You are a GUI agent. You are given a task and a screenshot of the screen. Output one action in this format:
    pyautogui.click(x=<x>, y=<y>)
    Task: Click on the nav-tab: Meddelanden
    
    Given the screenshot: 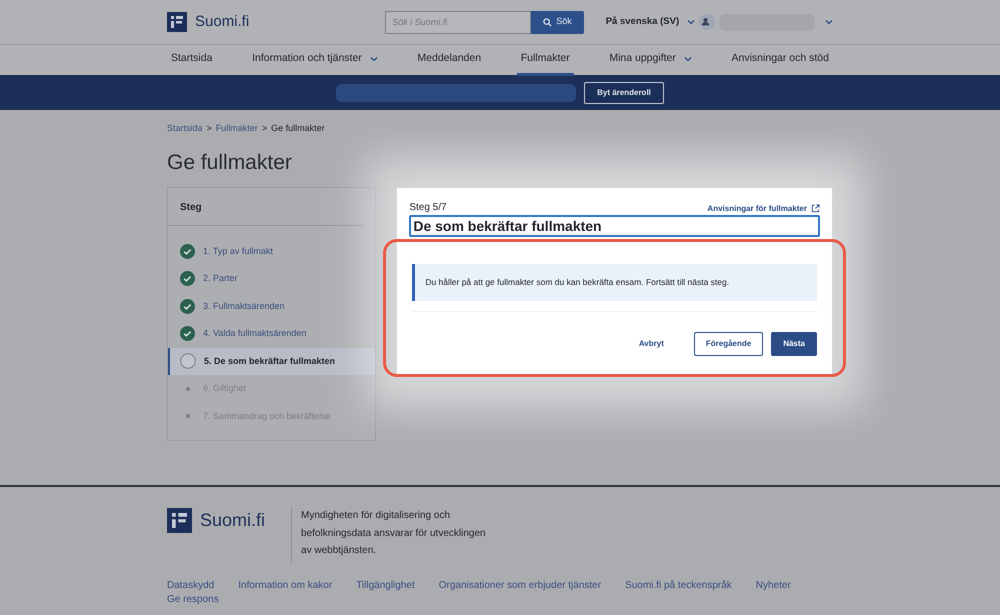 What is the action you would take?
    pyautogui.click(x=449, y=60)
    